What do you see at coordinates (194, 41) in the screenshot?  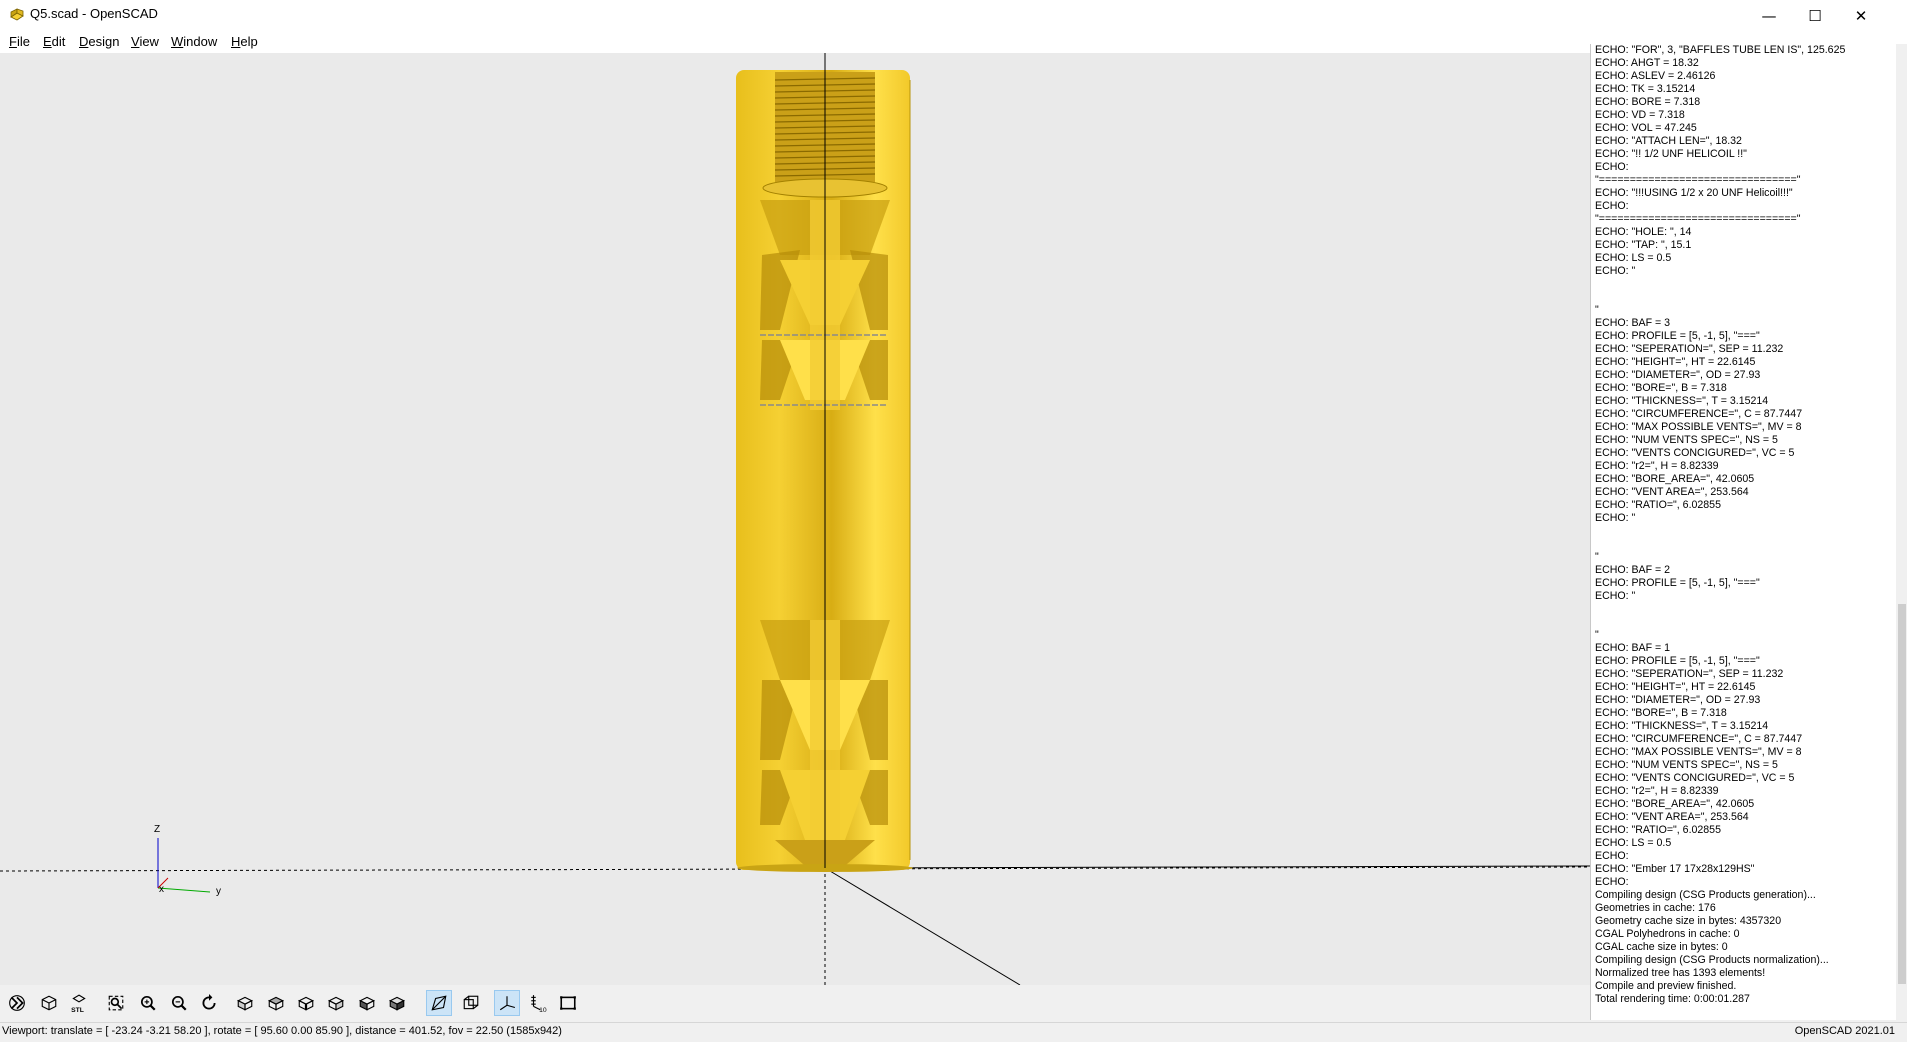 I see `menu-window: Window` at bounding box center [194, 41].